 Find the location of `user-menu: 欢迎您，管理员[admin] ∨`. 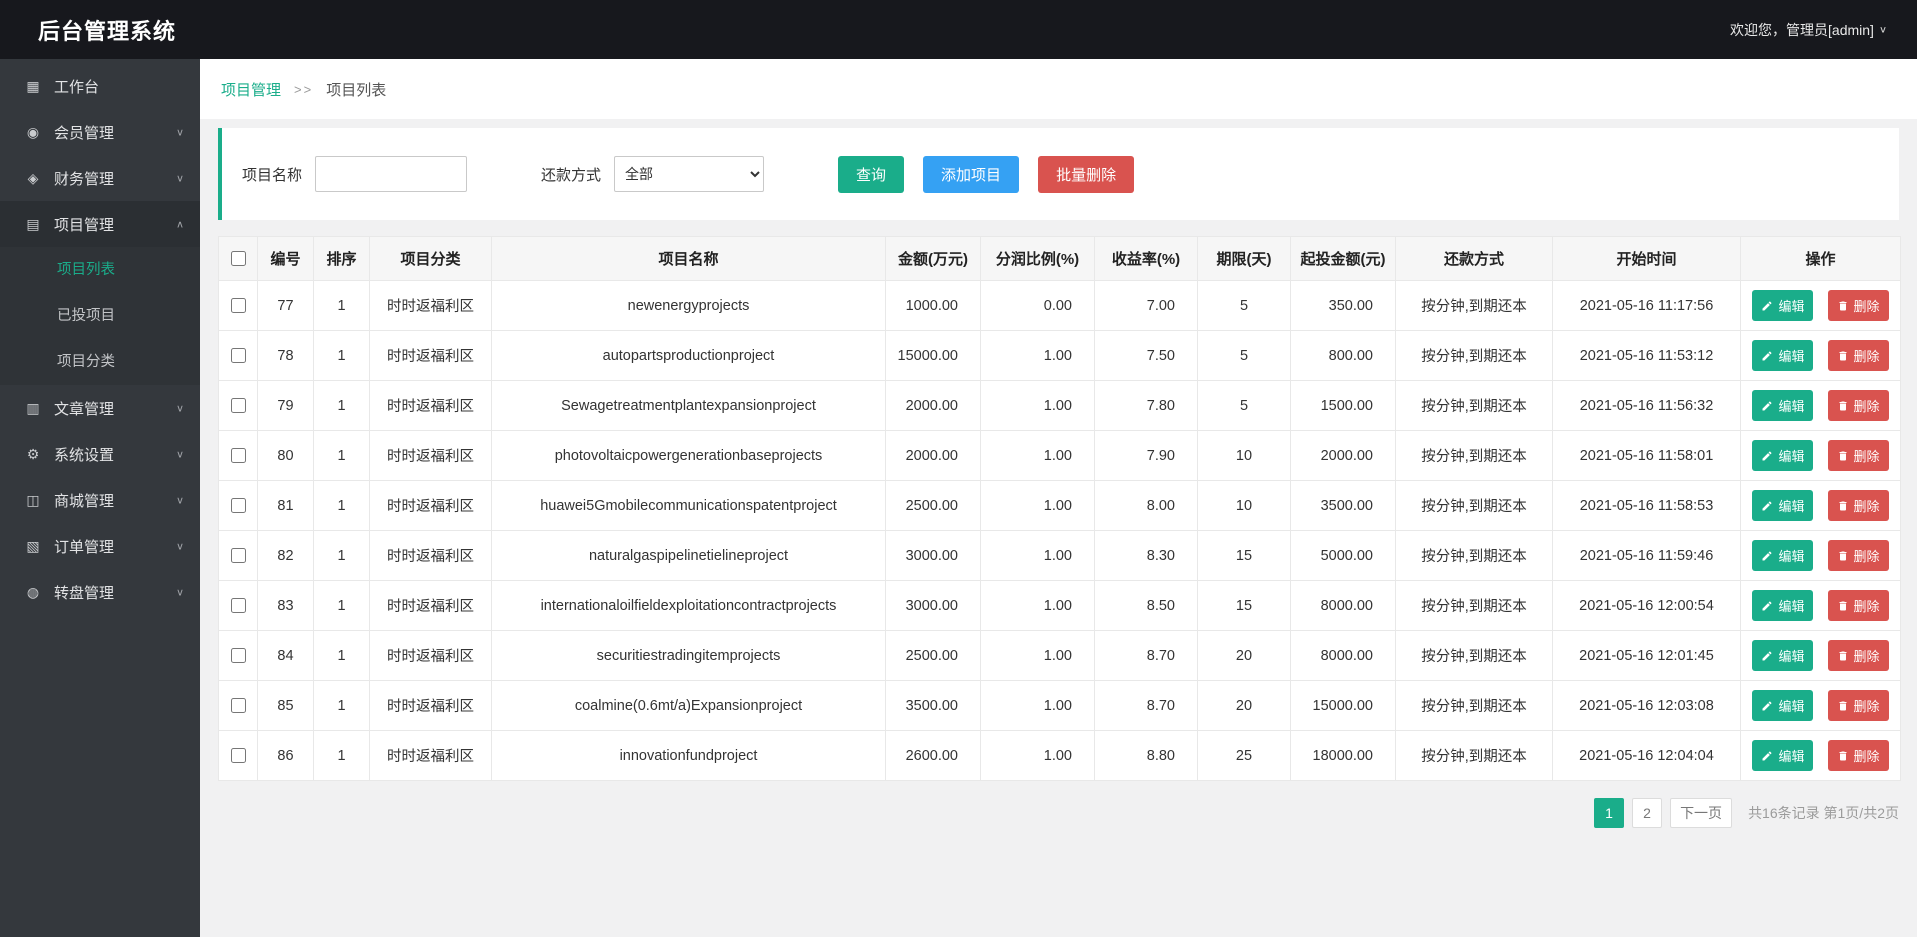

user-menu: 欢迎您，管理员[admin] ∨ is located at coordinates (1808, 30).